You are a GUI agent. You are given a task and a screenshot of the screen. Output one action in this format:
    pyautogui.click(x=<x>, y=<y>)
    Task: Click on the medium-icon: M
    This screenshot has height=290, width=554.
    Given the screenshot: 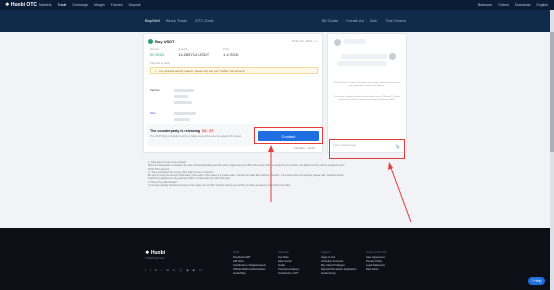 What is the action you would take?
    pyautogui.click(x=167, y=270)
    